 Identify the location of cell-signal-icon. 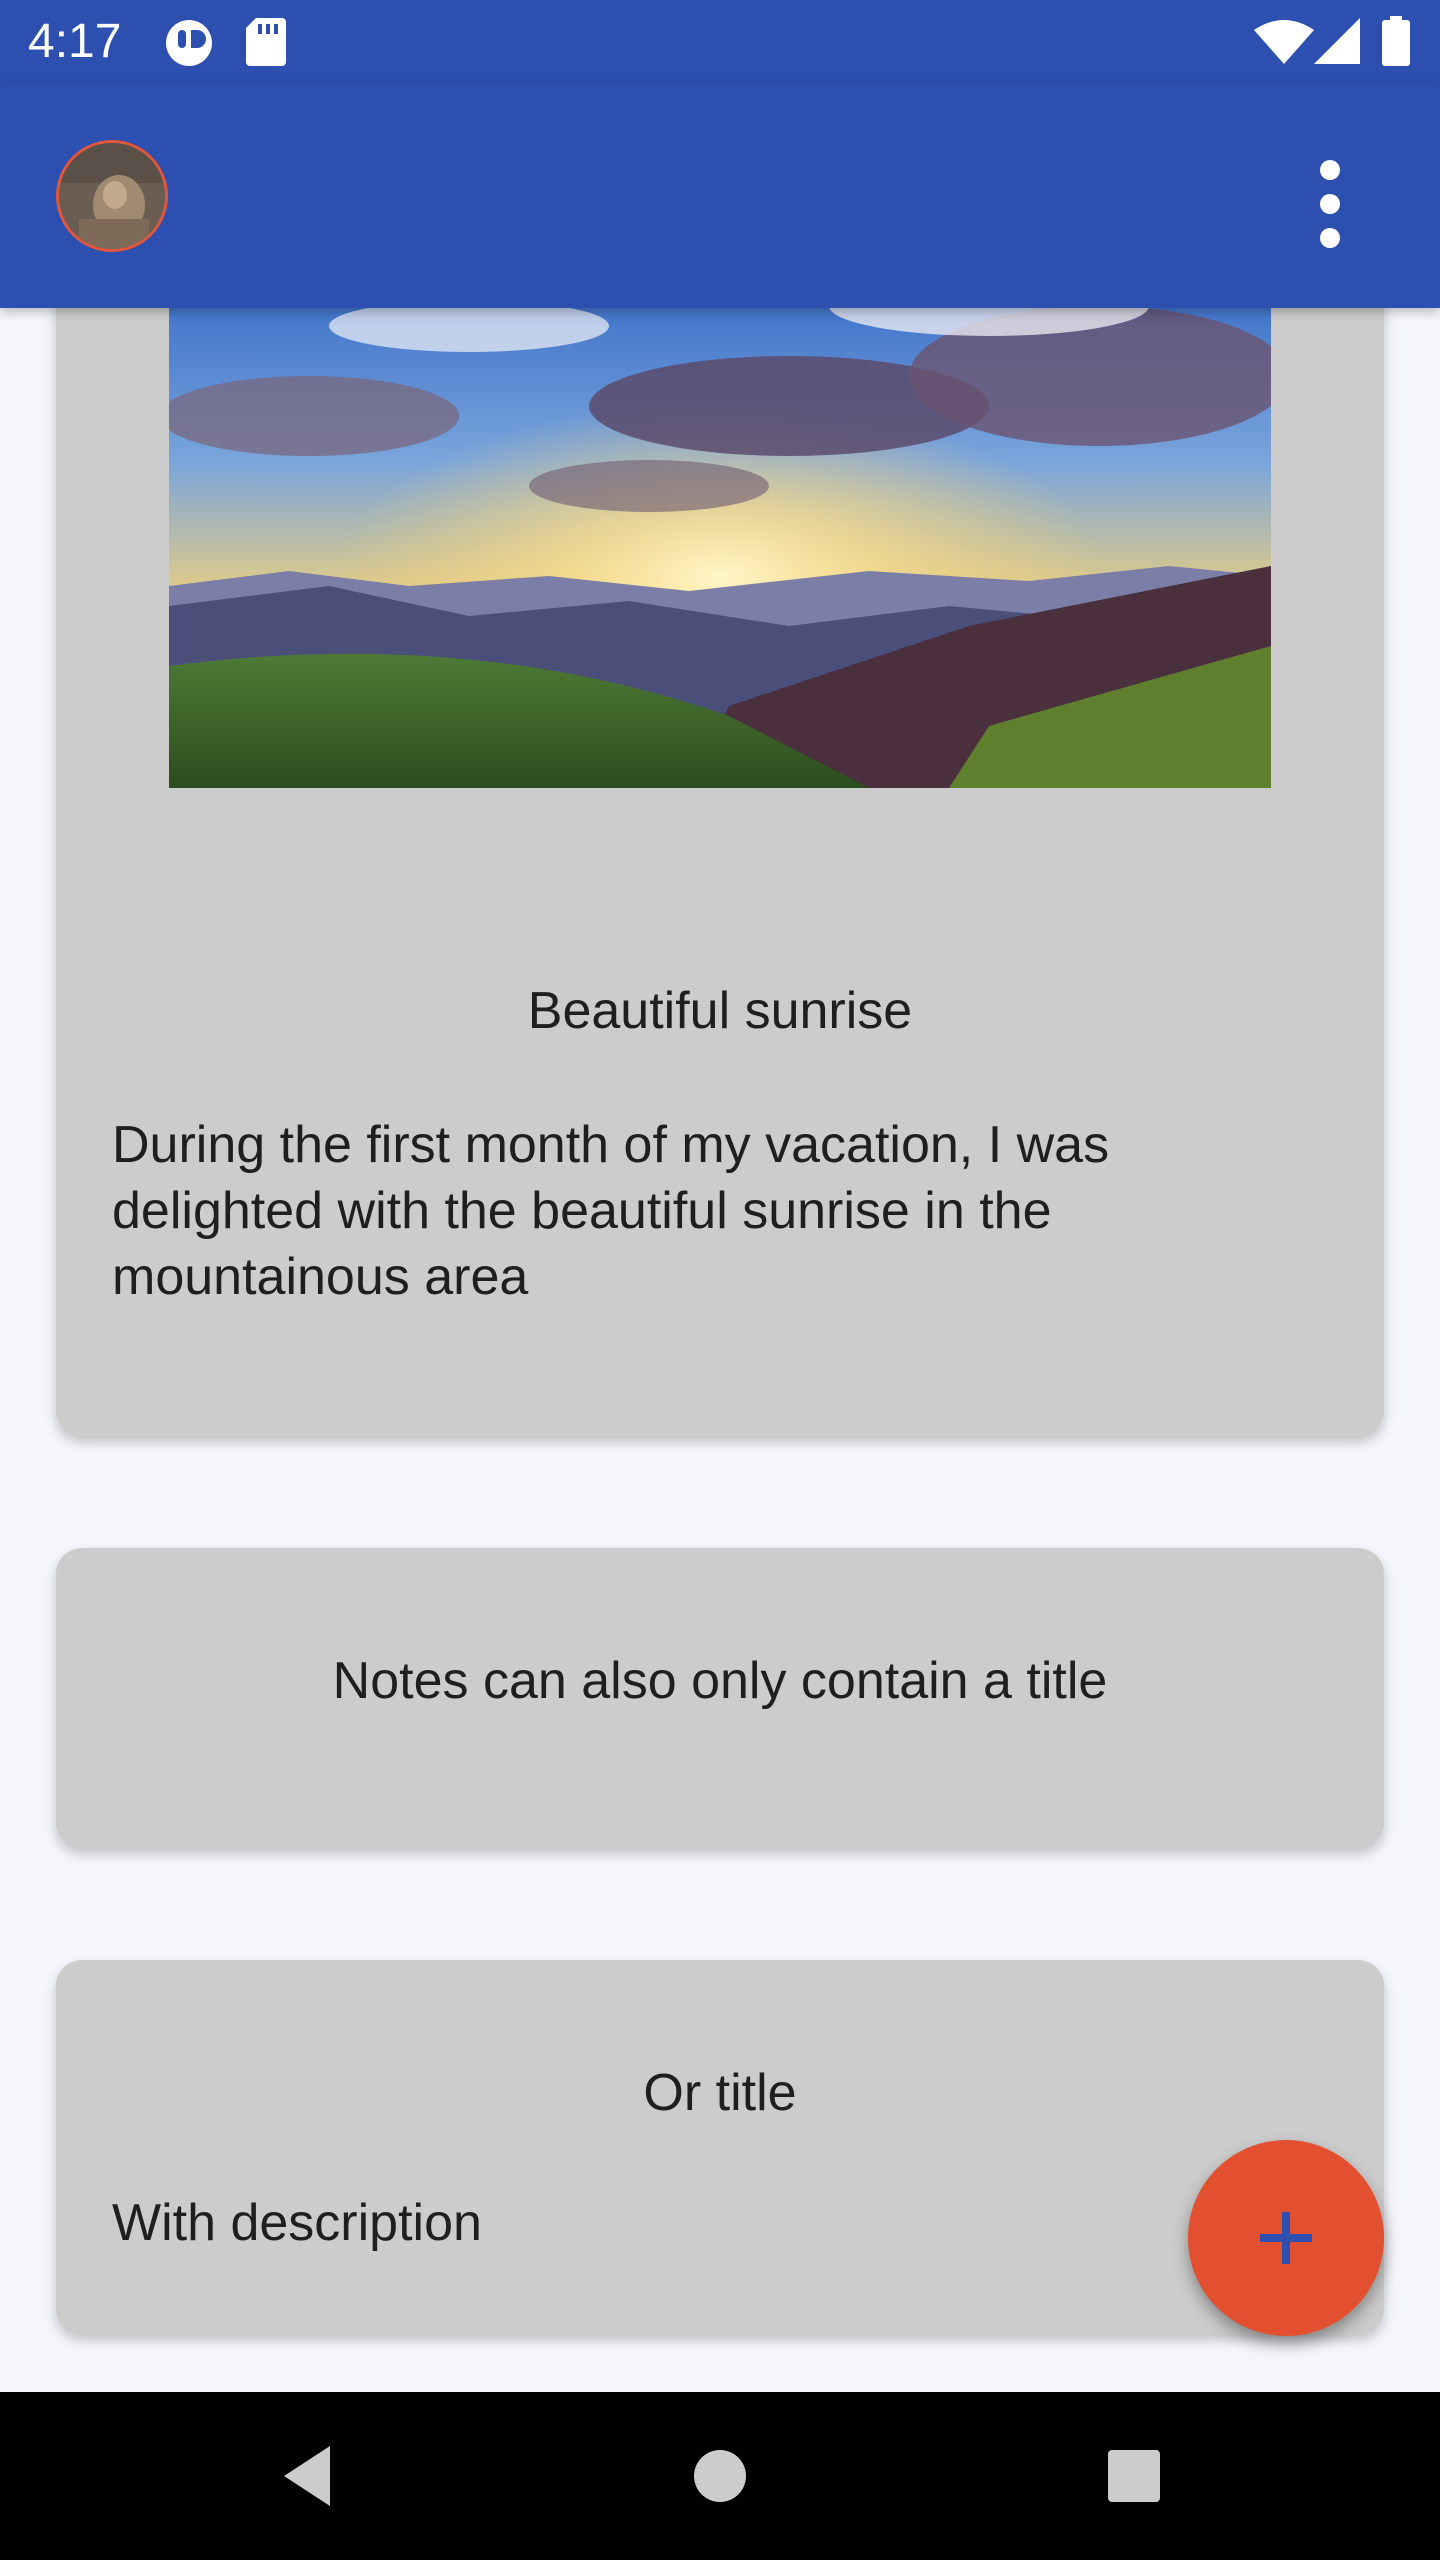
(1337, 41).